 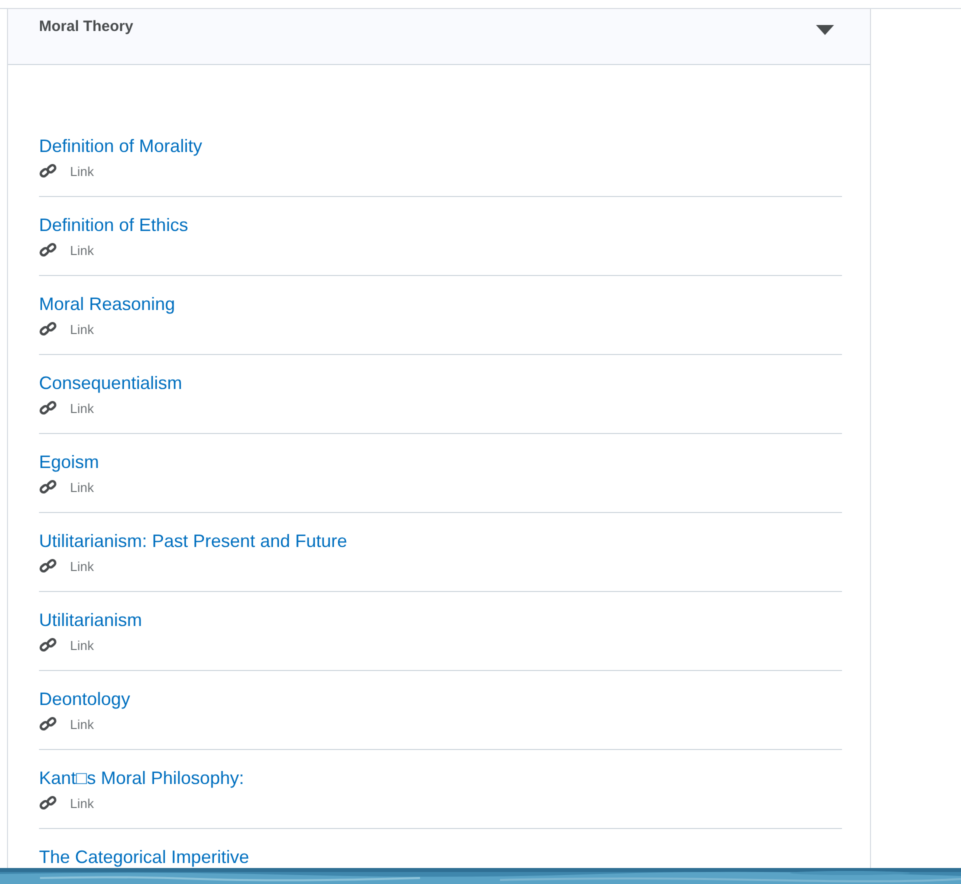 I want to click on item-link: Consequentialism, so click(x=110, y=383).